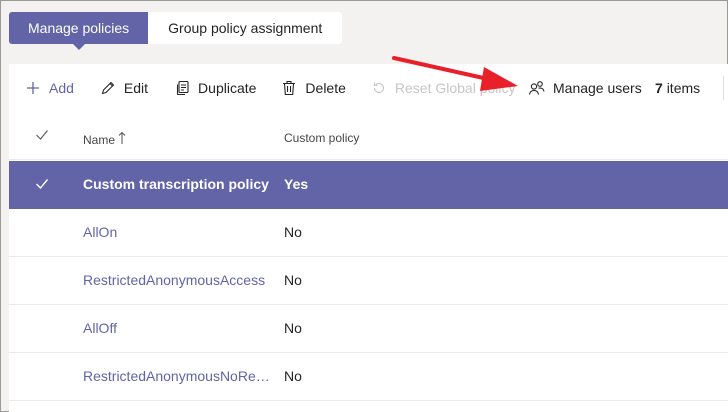  I want to click on table-row: RestrictedAnonymousNoRecording No, so click(368, 377).